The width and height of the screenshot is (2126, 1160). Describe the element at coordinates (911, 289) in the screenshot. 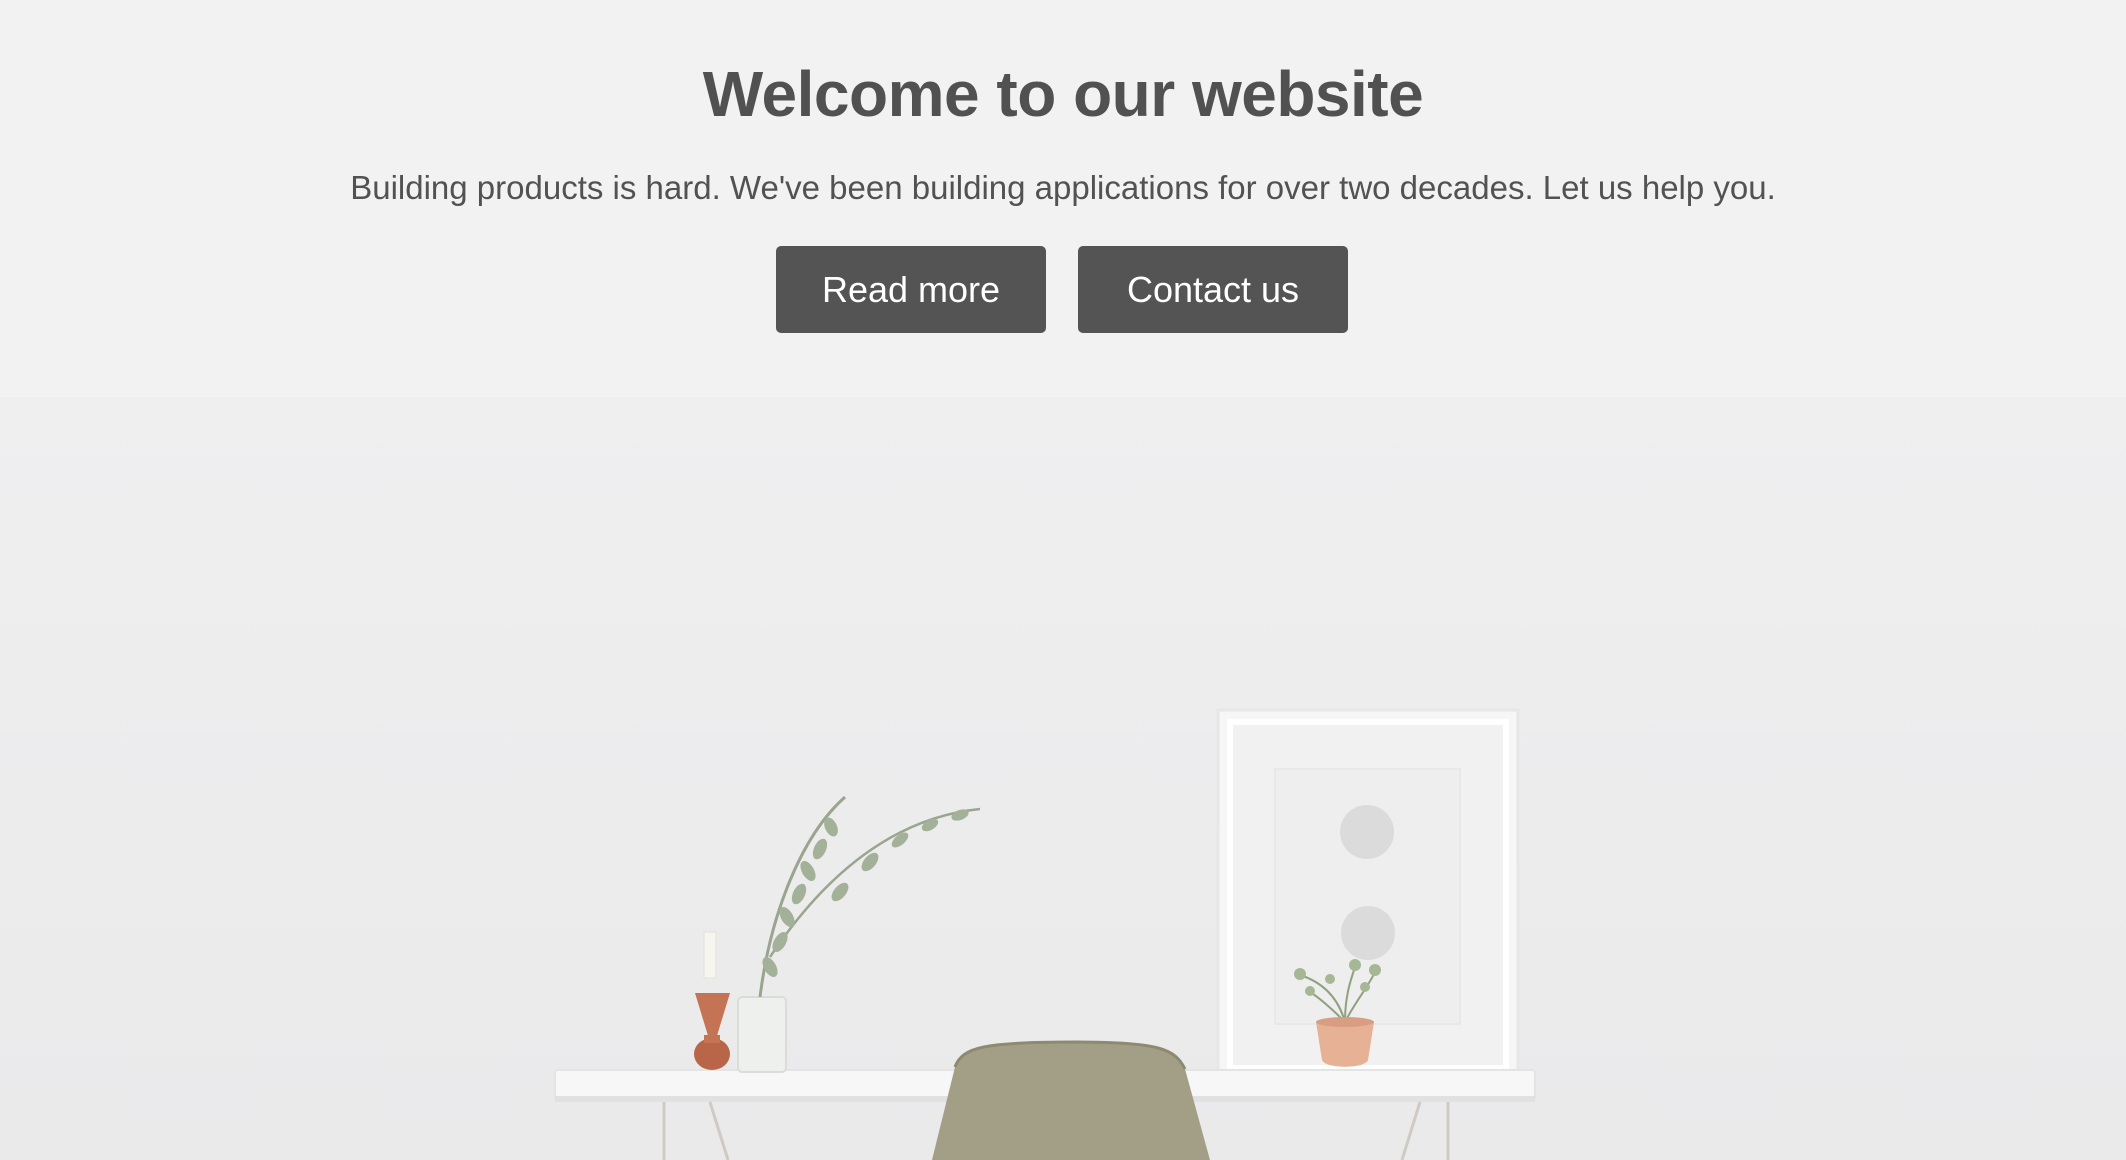

I see `read-more-button: Read more` at that location.